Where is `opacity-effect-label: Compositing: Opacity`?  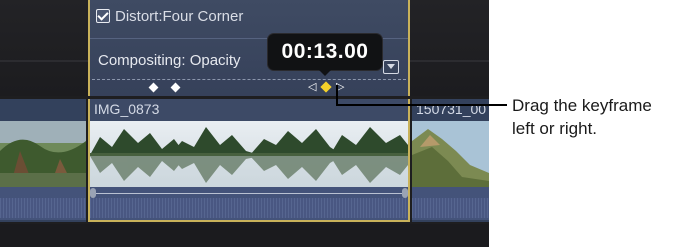 opacity-effect-label: Compositing: Opacity is located at coordinates (169, 60).